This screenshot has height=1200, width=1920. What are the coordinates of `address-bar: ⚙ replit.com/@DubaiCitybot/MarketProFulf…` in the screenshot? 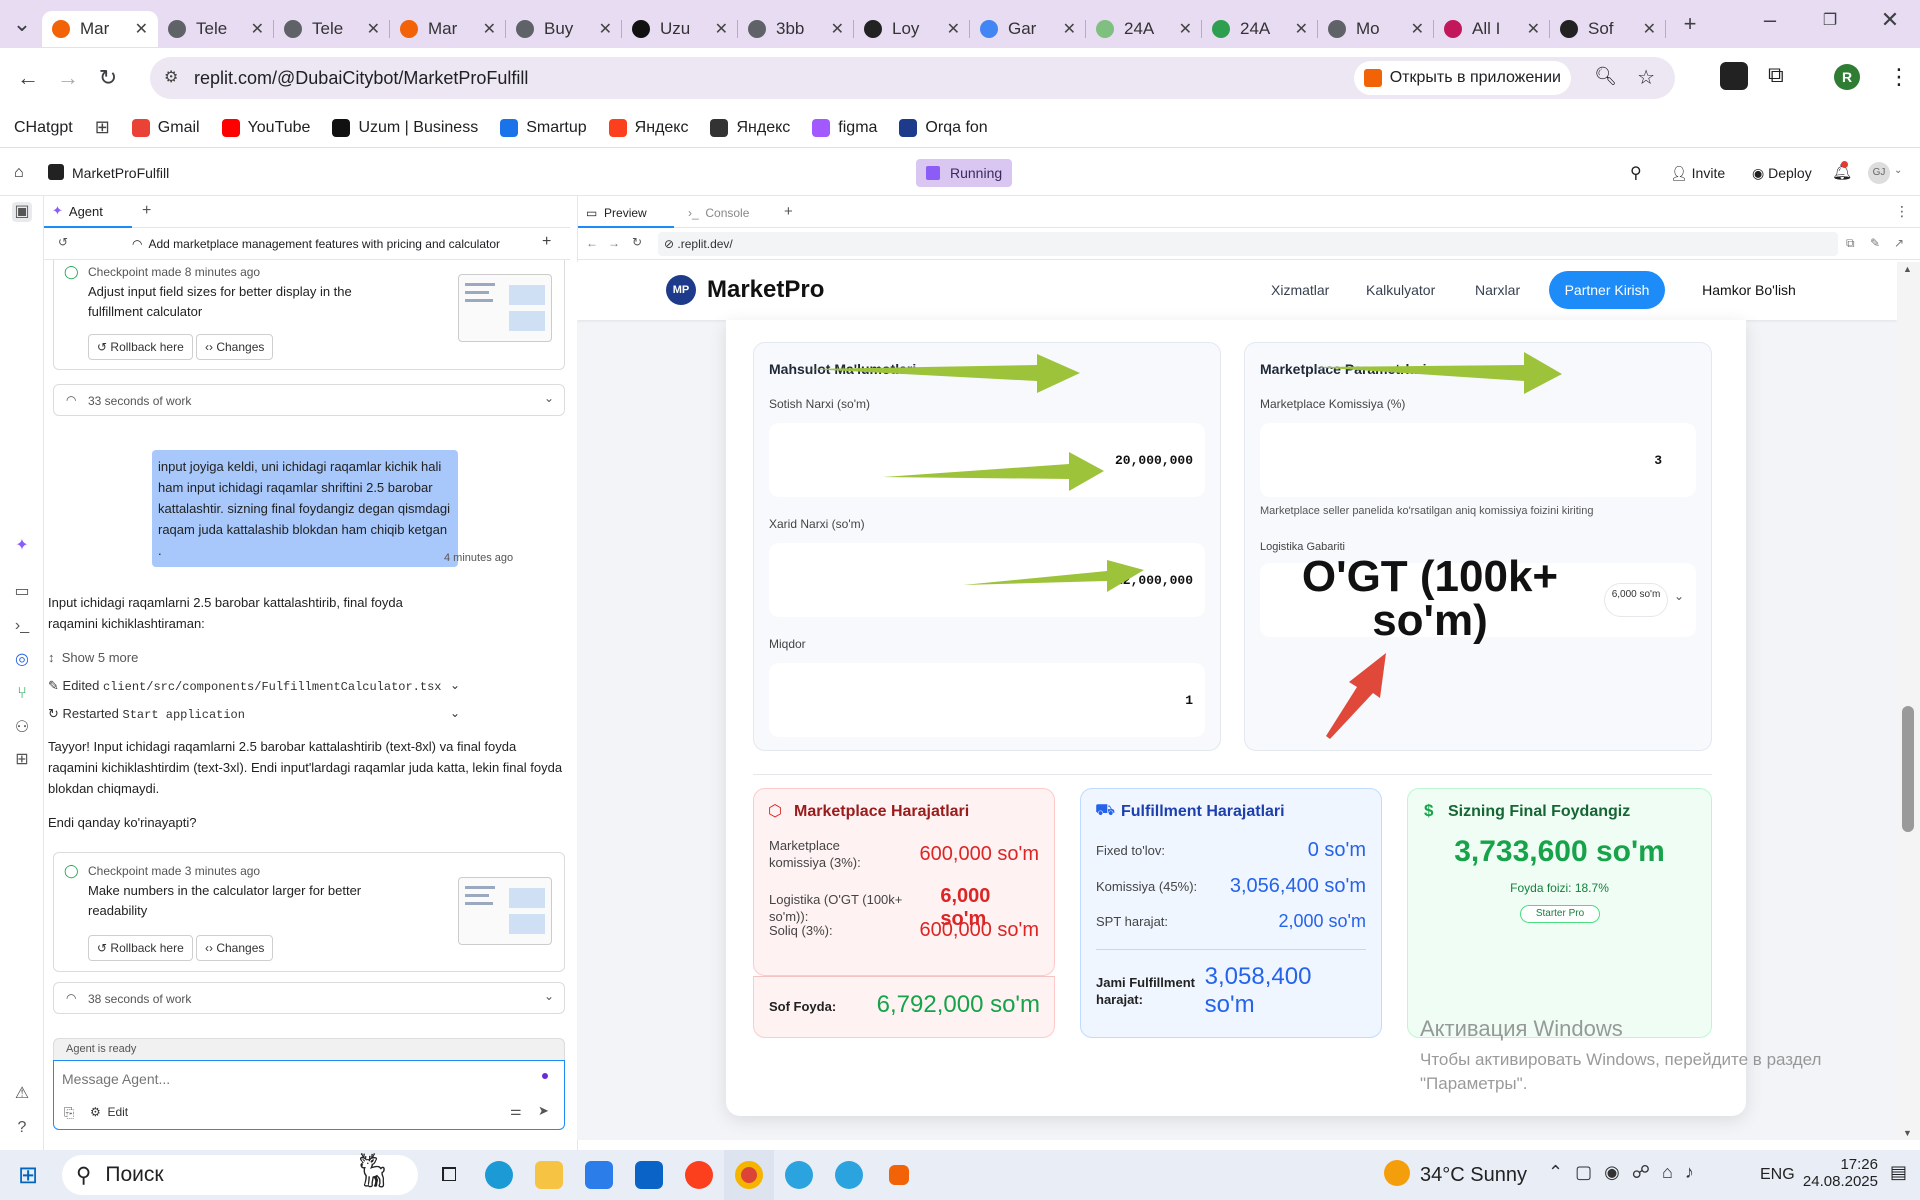 It's located at (912, 78).